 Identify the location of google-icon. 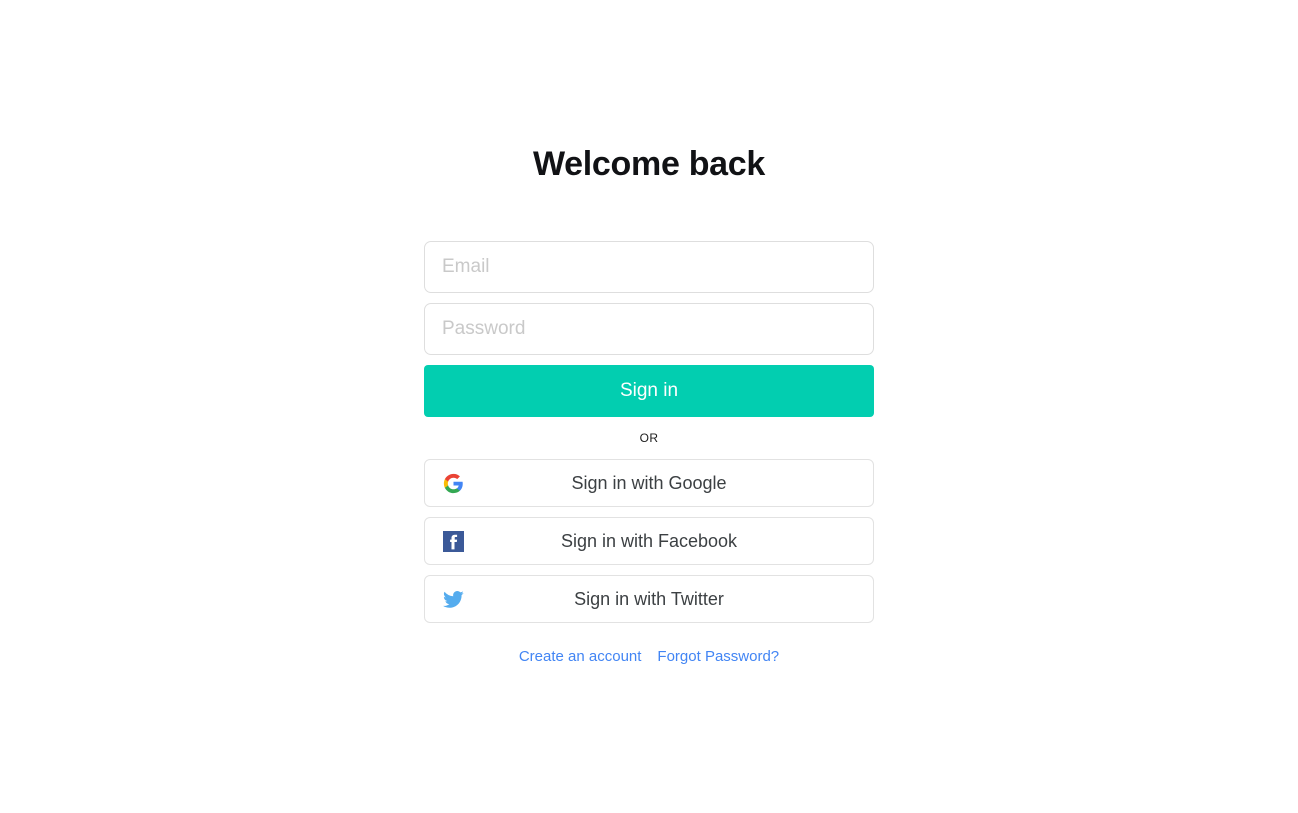
(453, 483).